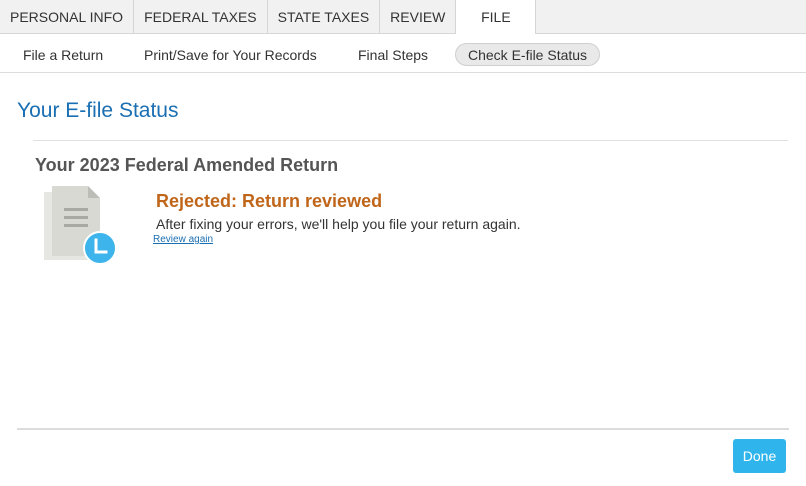  Describe the element at coordinates (410, 140) in the screenshot. I see `divider` at that location.